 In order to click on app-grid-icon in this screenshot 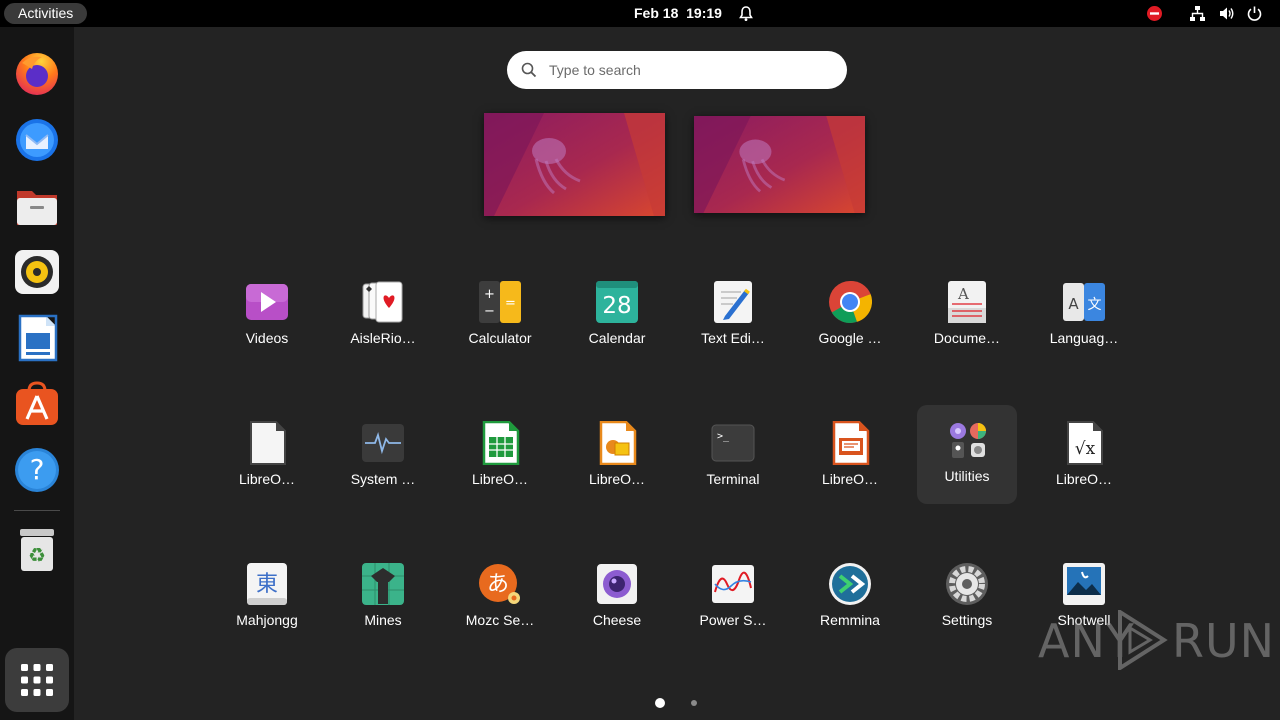, I will do `click(37, 680)`.